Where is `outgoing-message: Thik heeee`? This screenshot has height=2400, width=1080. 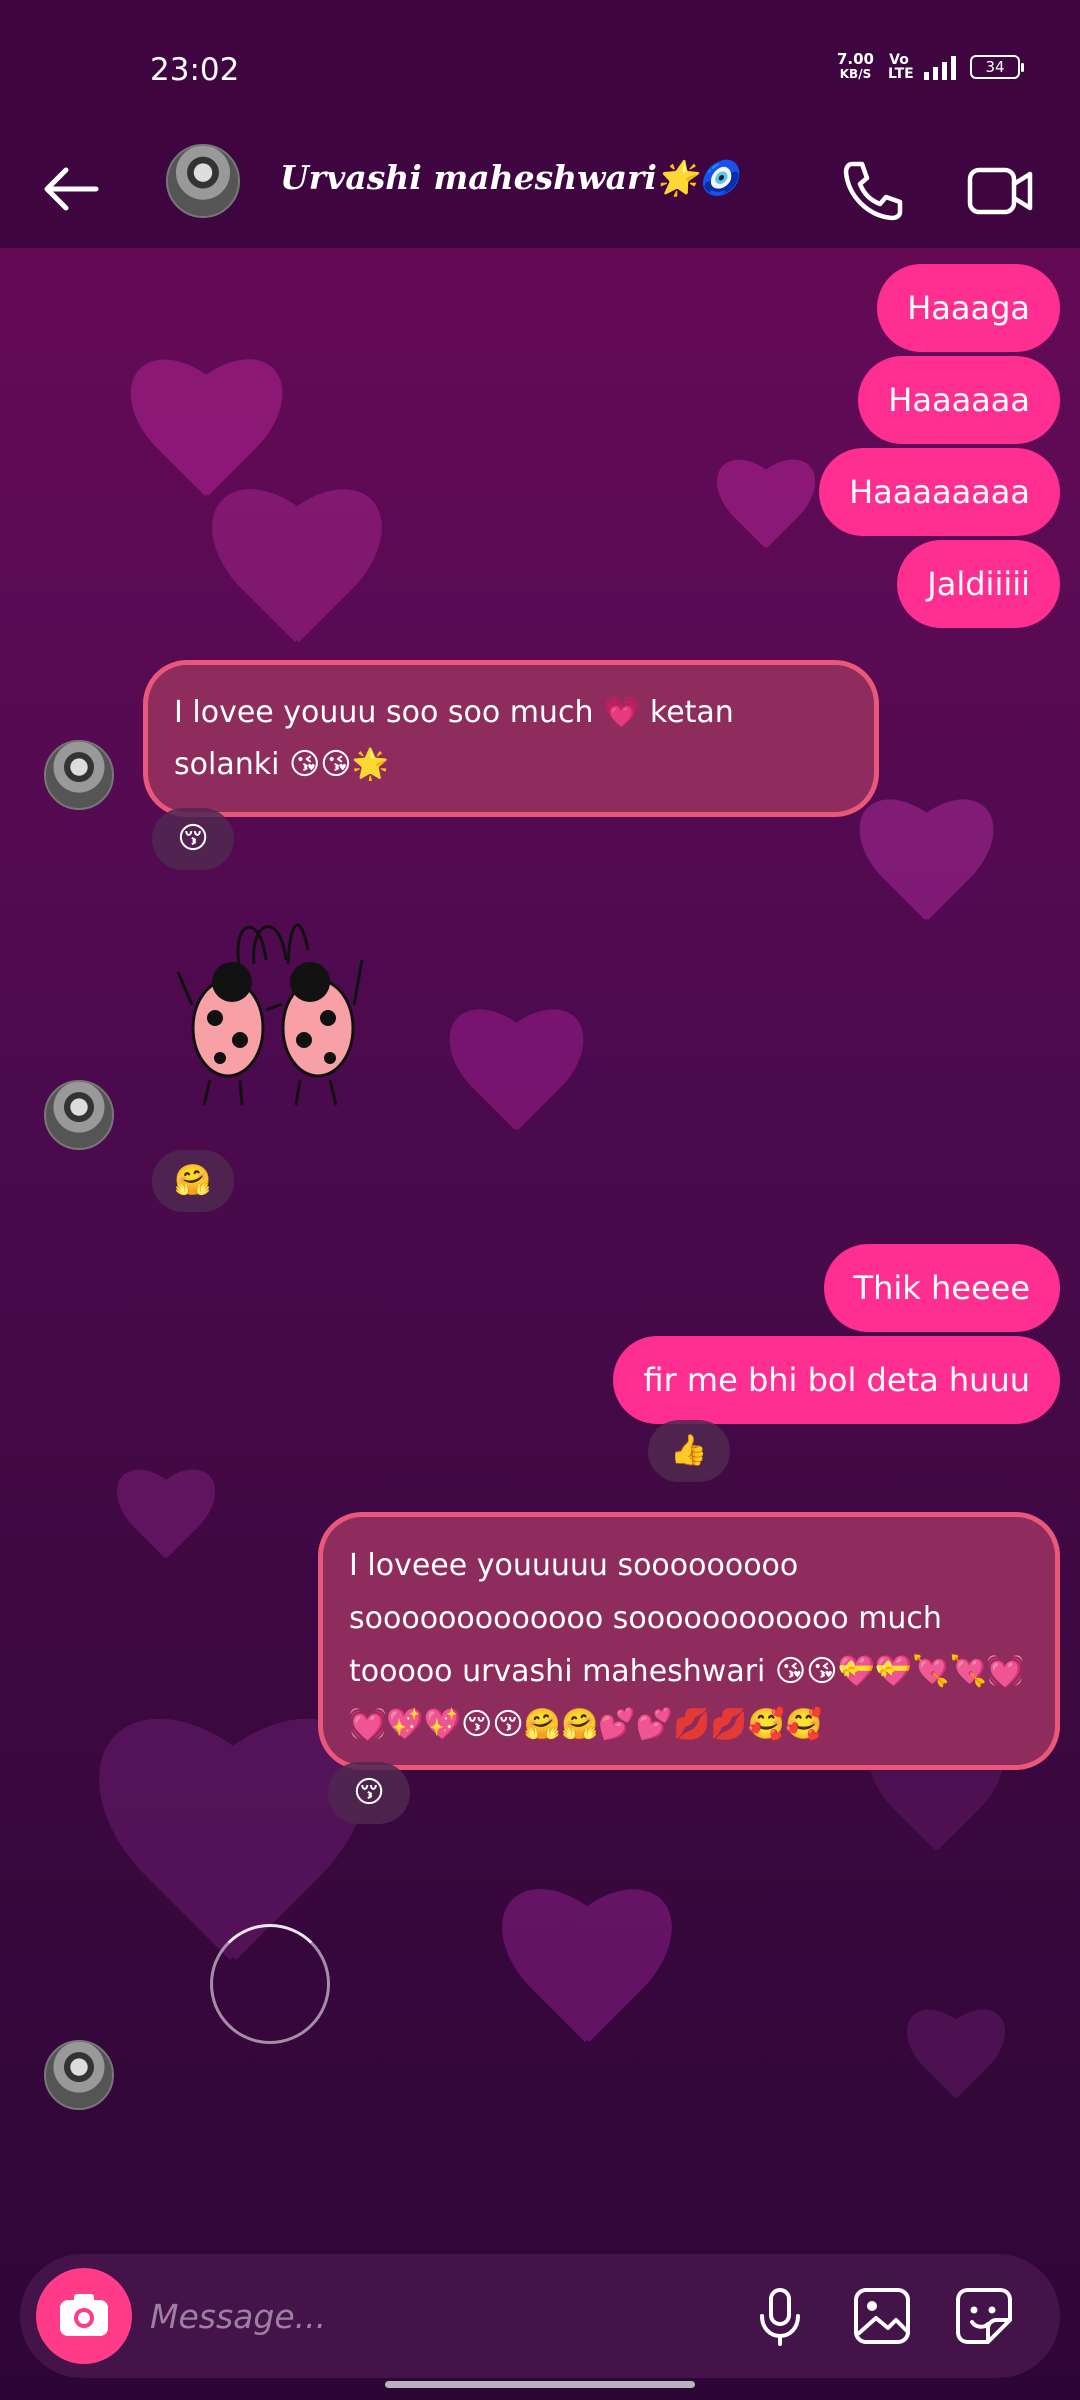
outgoing-message: Thik heeee is located at coordinates (941, 1288).